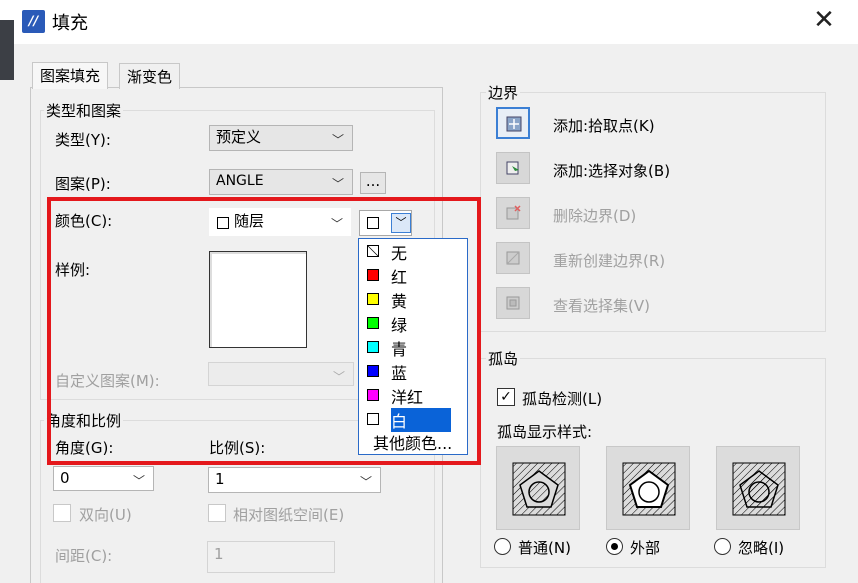  Describe the element at coordinates (84, 556) in the screenshot. I see `spacing-label: 间距(C):` at that location.